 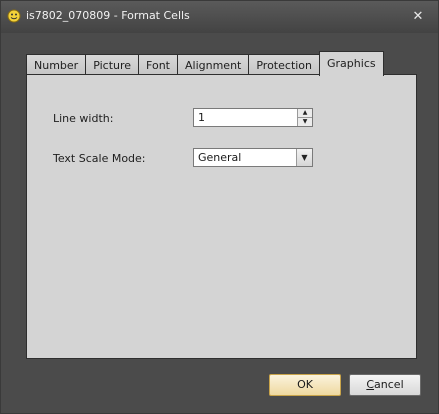 I want to click on line-width-value: 1, so click(x=201, y=117).